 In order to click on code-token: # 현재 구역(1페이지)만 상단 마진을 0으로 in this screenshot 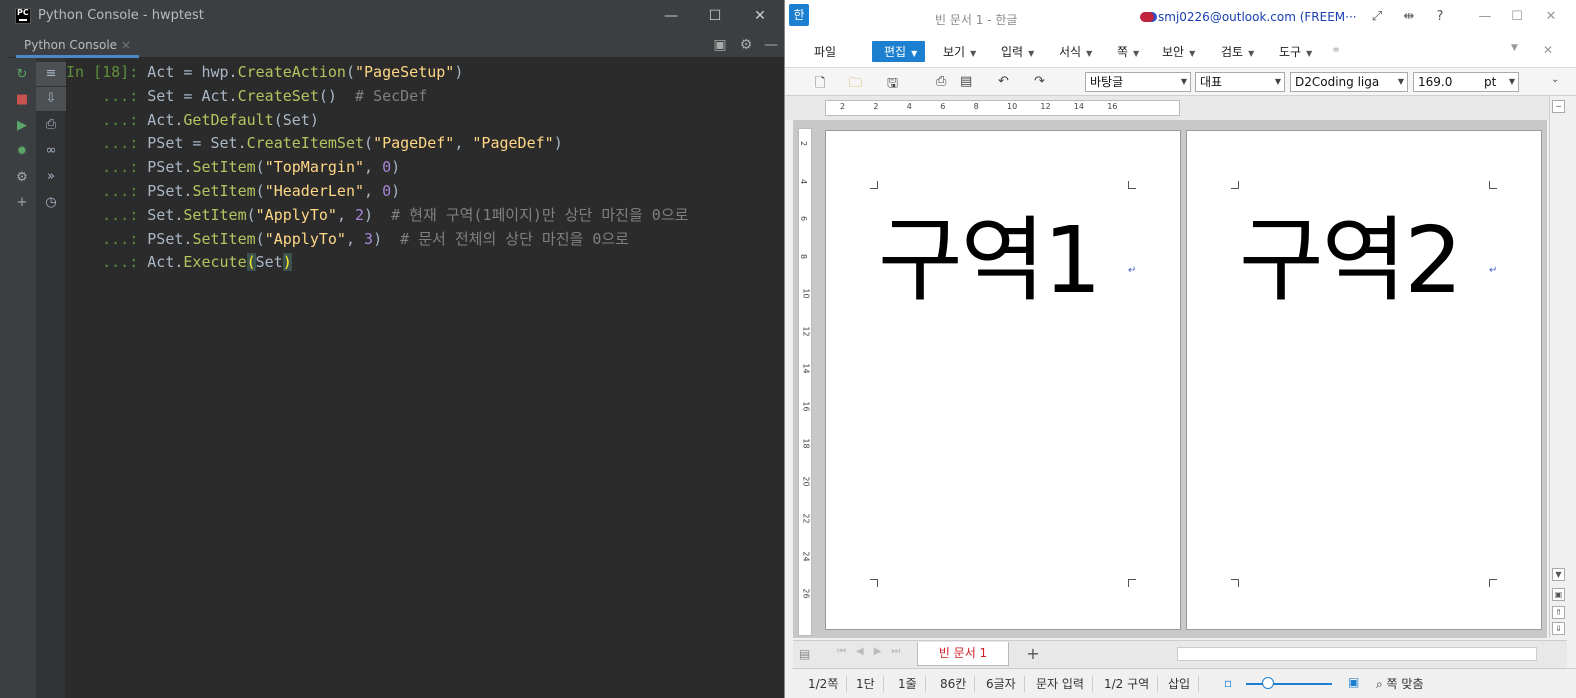, I will do `click(540, 214)`.